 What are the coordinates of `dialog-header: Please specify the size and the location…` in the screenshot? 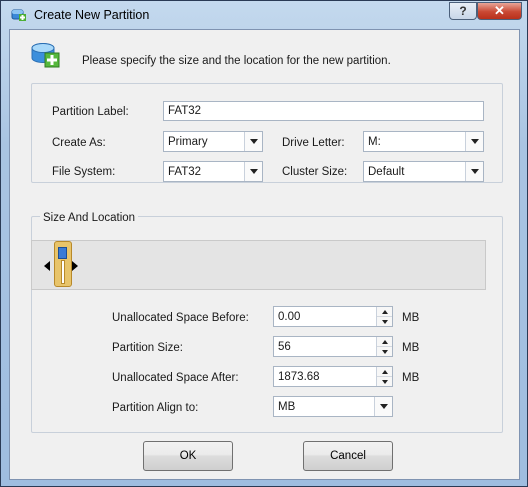 It's located at (264, 55).